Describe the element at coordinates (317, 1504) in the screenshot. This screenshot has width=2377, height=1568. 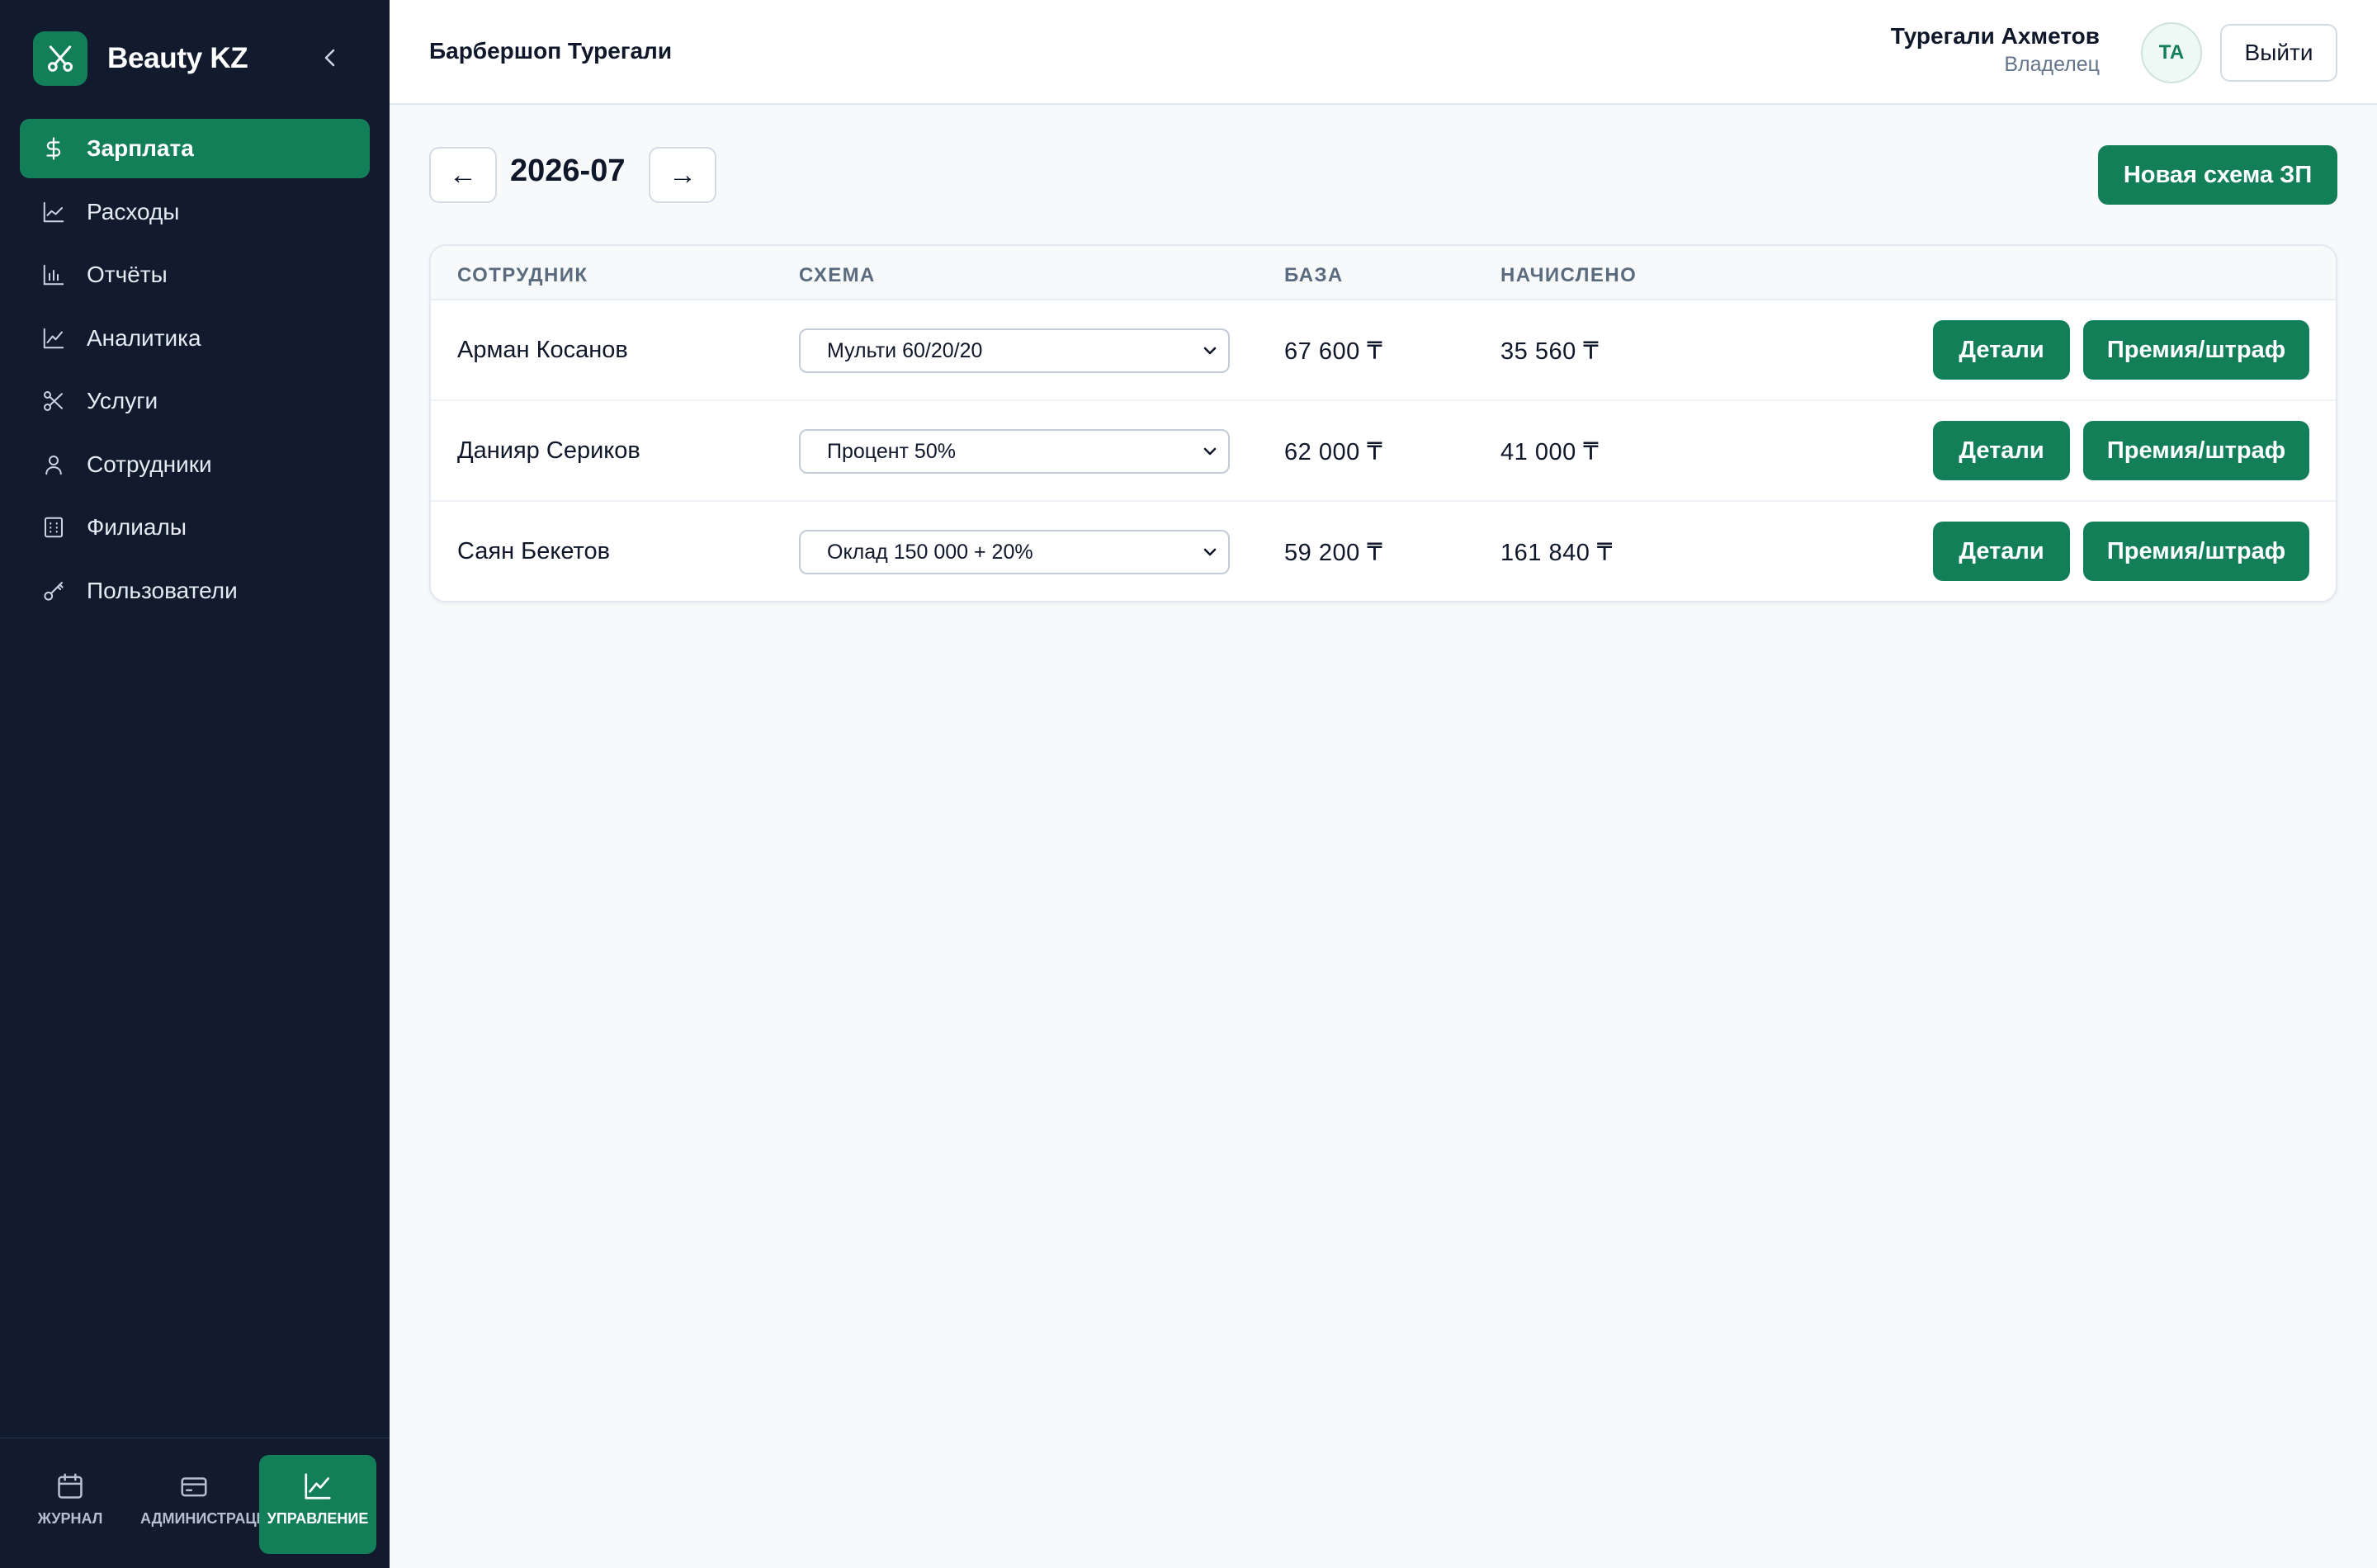
I see `bottom-nav-management: УПРАВЛЕНИЕ` at that location.